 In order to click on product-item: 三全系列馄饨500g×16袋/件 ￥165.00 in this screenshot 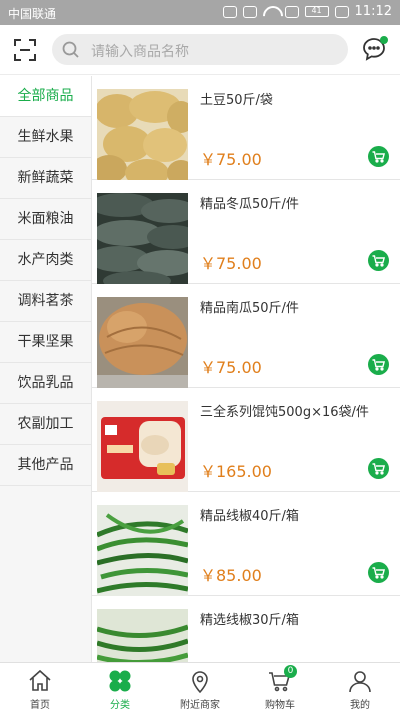, I will do `click(246, 440)`.